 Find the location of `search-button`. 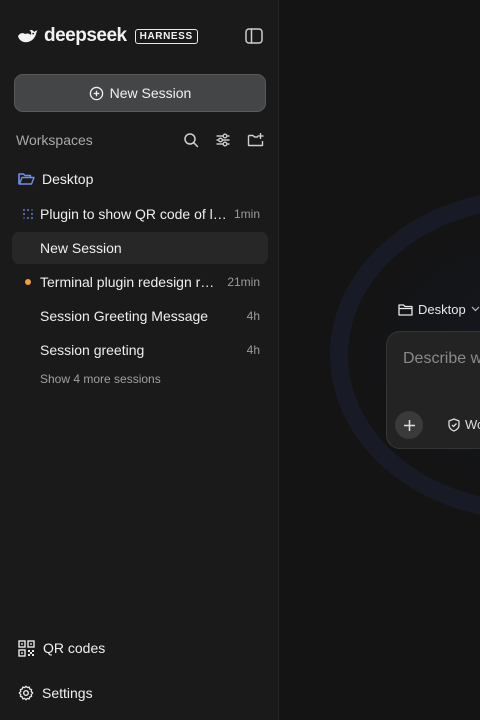

search-button is located at coordinates (191, 140).